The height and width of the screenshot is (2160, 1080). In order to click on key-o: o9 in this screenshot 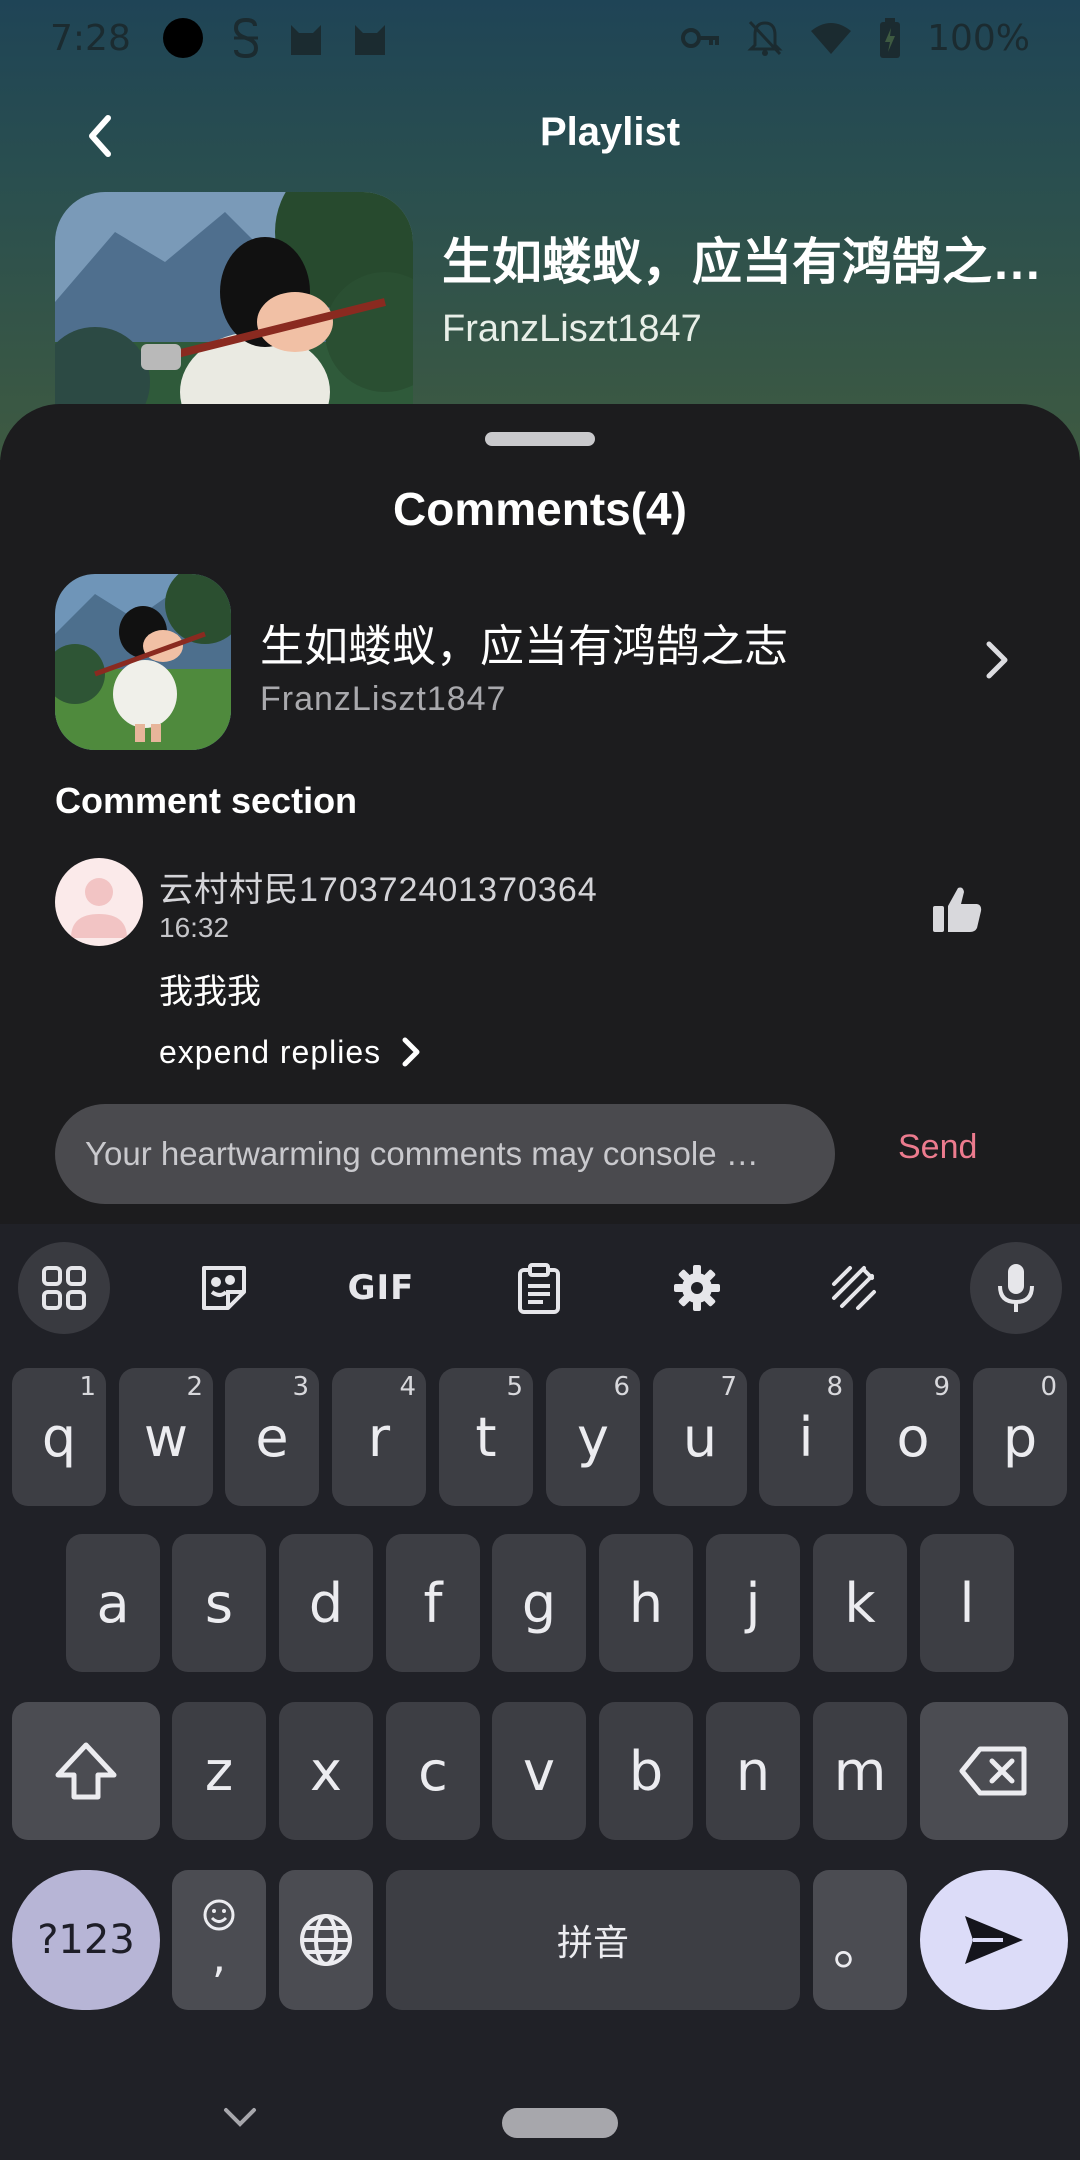, I will do `click(913, 1437)`.